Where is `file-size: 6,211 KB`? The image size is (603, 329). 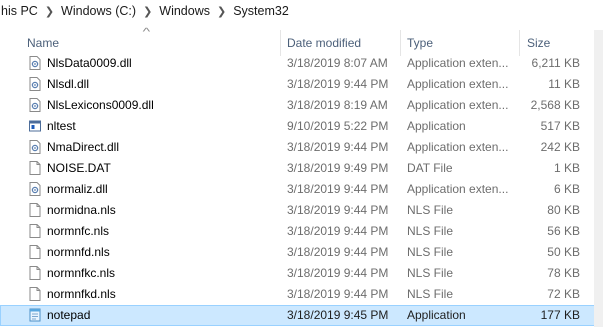 file-size: 6,211 KB is located at coordinates (555, 63).